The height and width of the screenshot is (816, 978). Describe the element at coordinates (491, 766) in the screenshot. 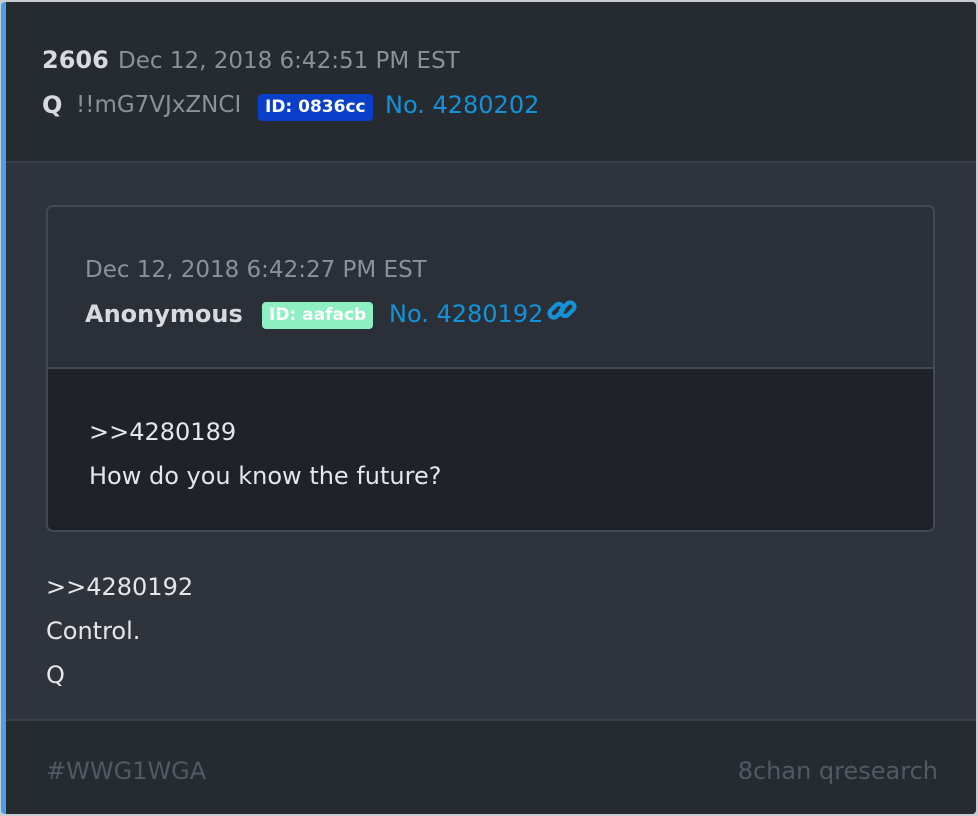

I see `post-footer: #WWG1WGA 8chan qresearch` at that location.